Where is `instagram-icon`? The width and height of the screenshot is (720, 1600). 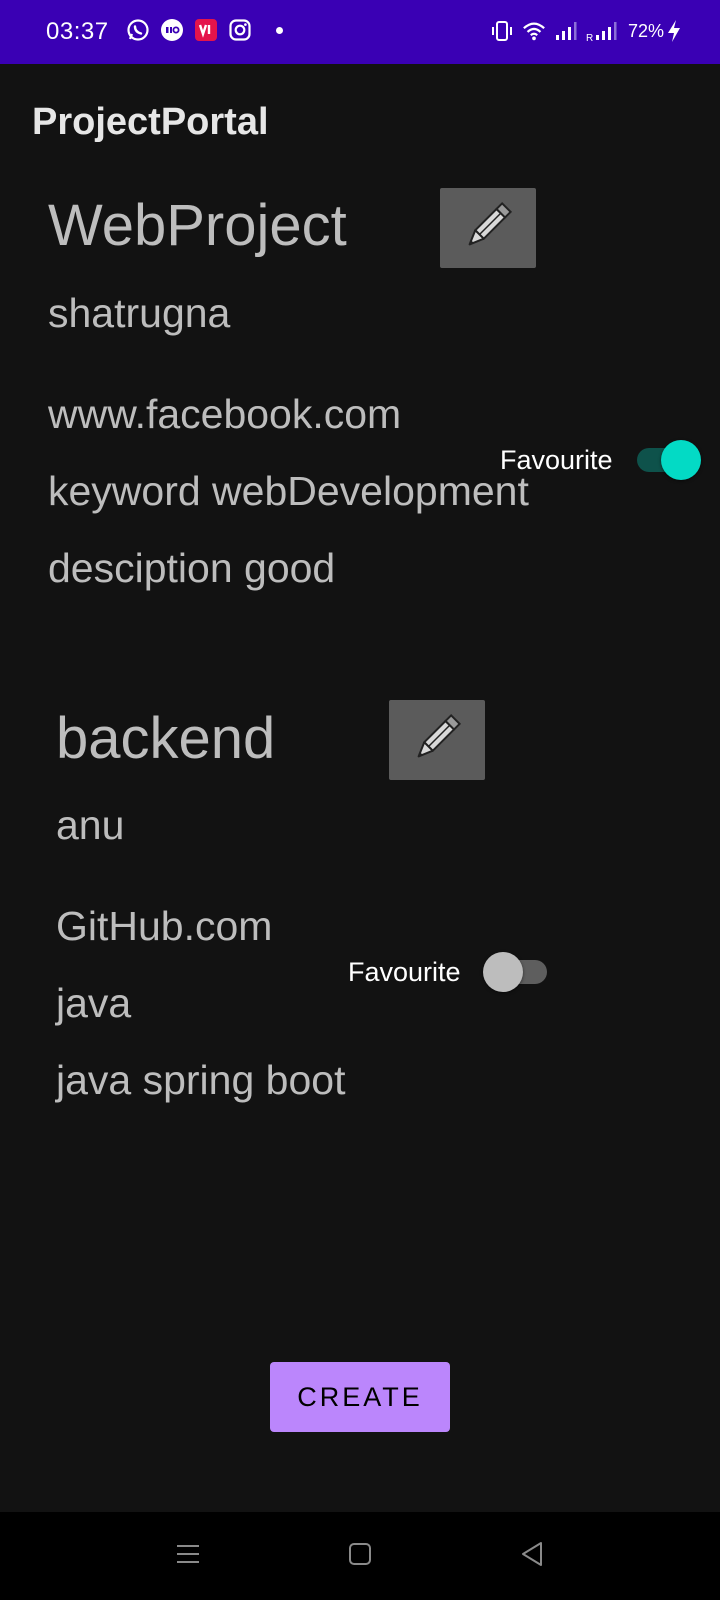
instagram-icon is located at coordinates (240, 30).